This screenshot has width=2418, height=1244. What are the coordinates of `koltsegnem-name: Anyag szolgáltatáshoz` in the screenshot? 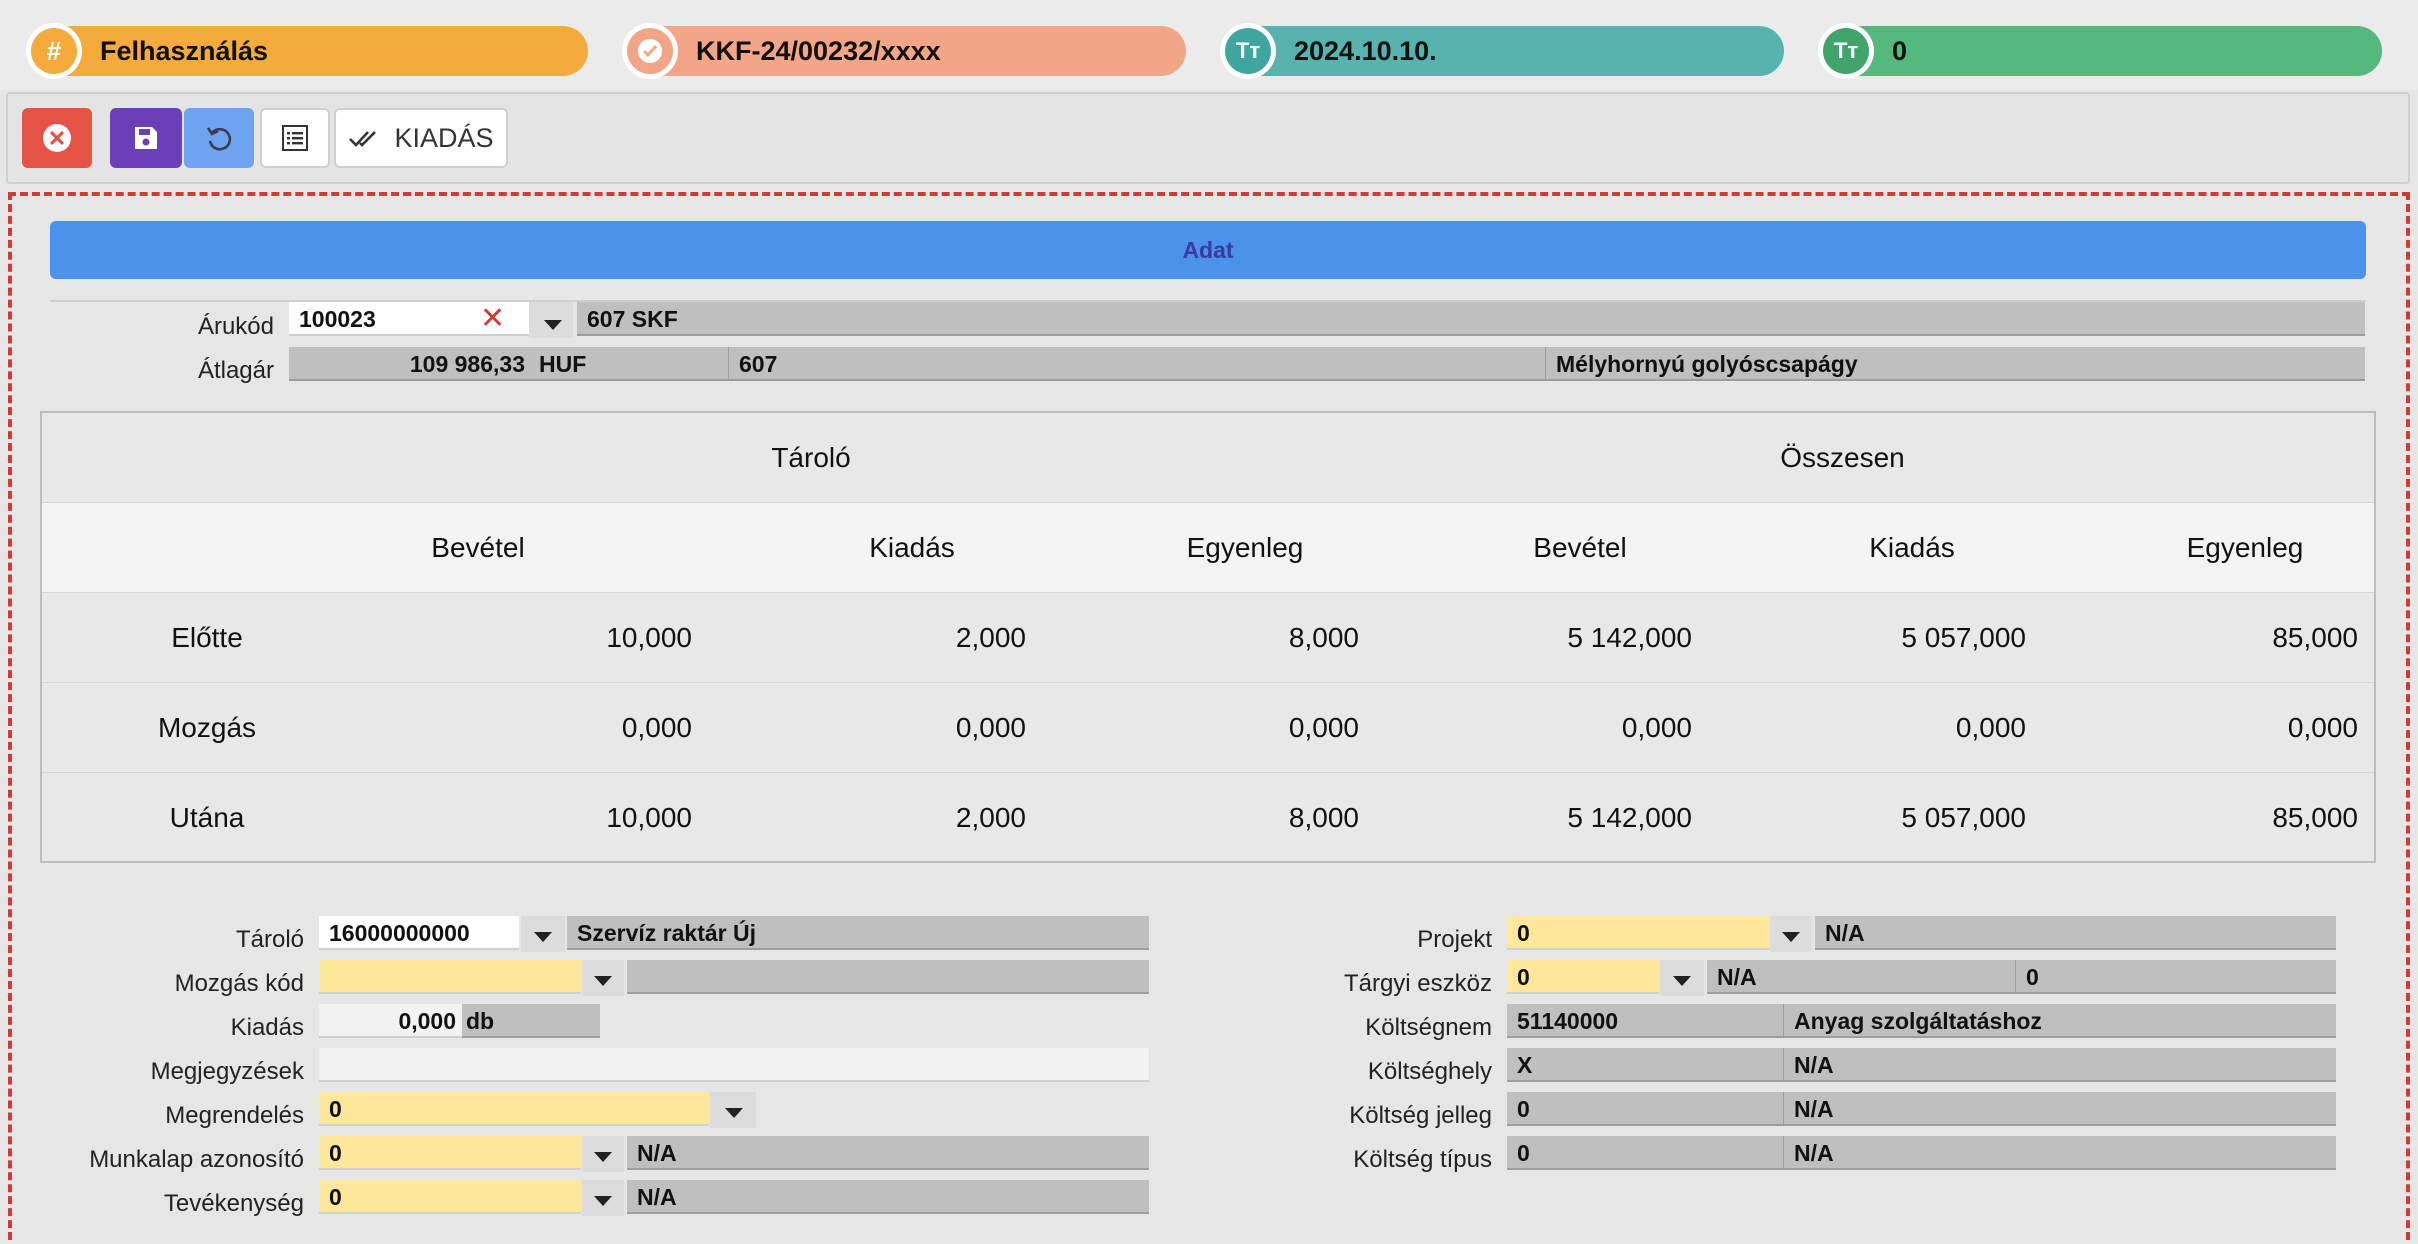 It's located at (2059, 1021).